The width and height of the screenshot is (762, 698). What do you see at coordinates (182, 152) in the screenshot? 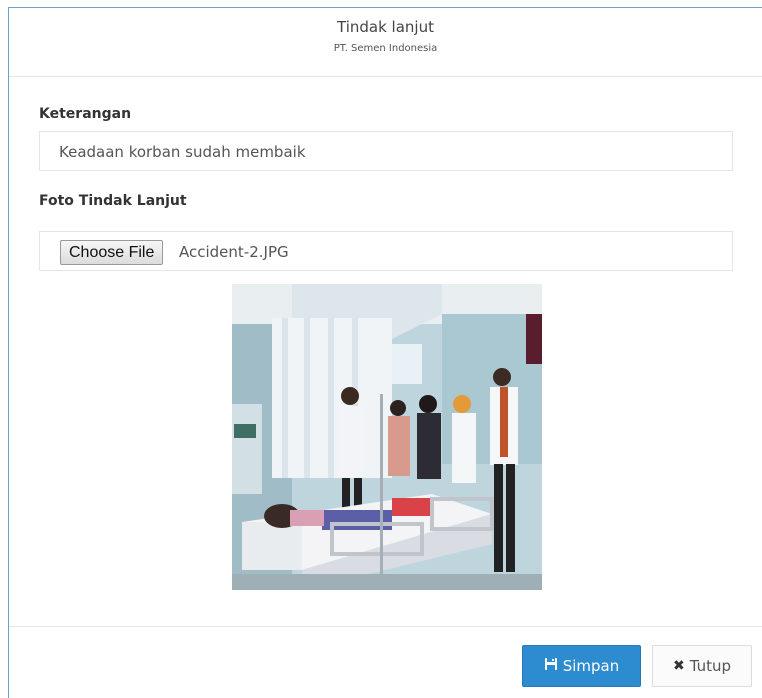
I see `keterangan-value: Keadaan korban sudah membaik` at bounding box center [182, 152].